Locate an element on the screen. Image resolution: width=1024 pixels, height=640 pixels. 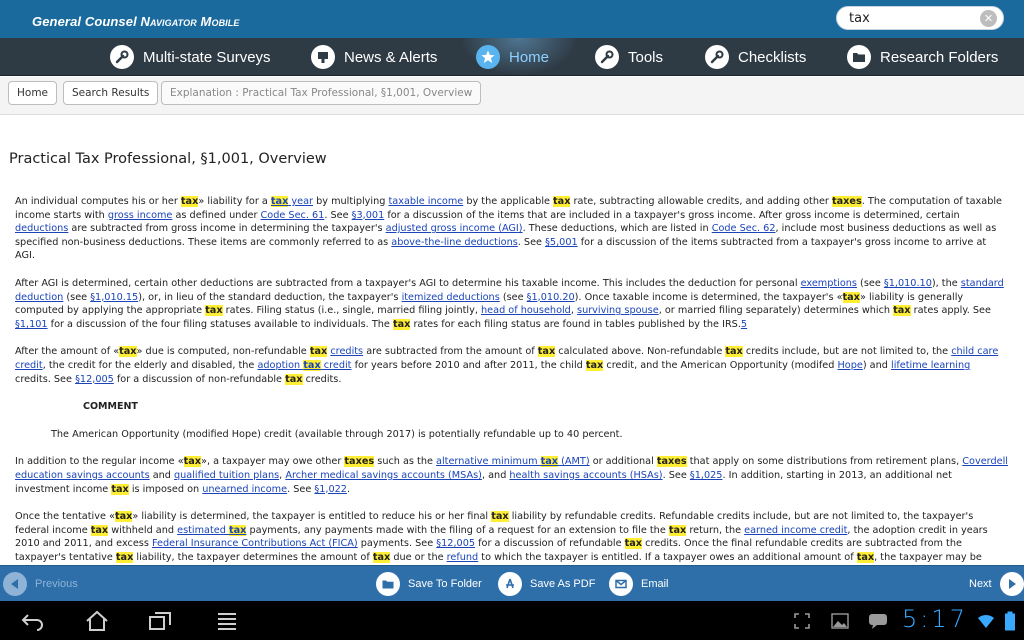
wifi-icon is located at coordinates (986, 620).